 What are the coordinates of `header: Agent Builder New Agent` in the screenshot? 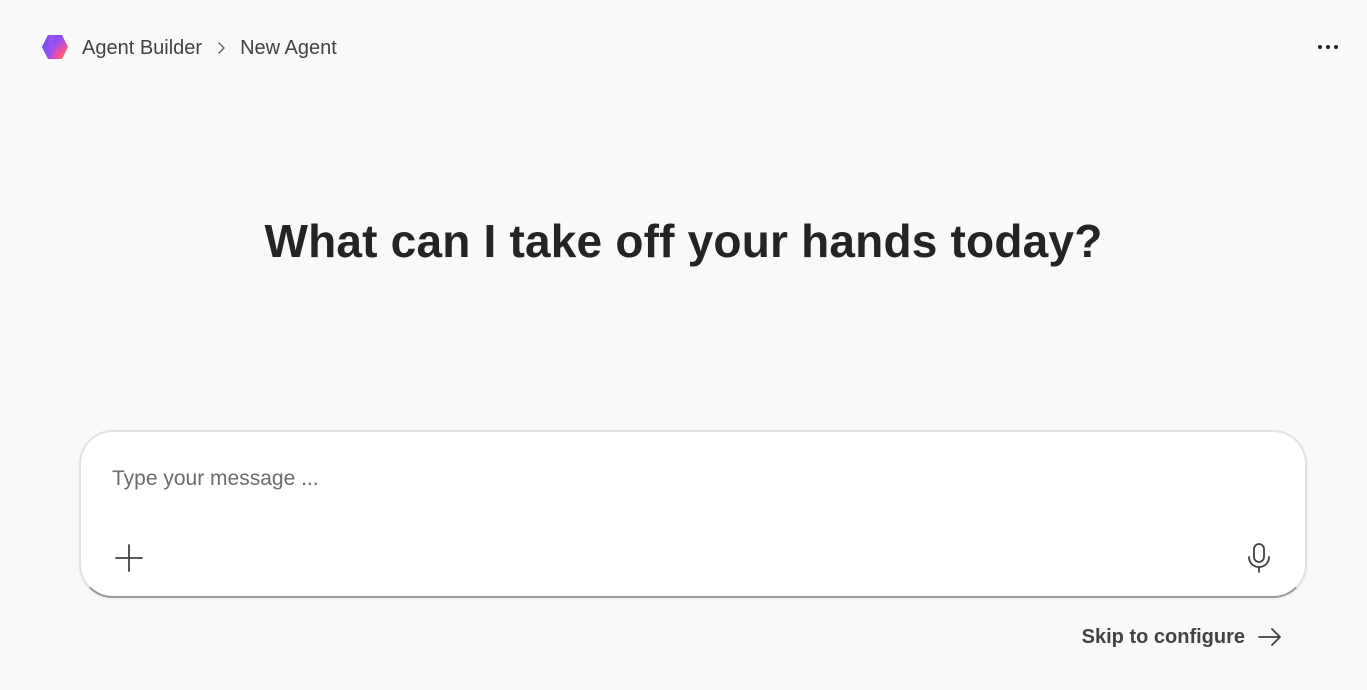 It's located at (683, 48).